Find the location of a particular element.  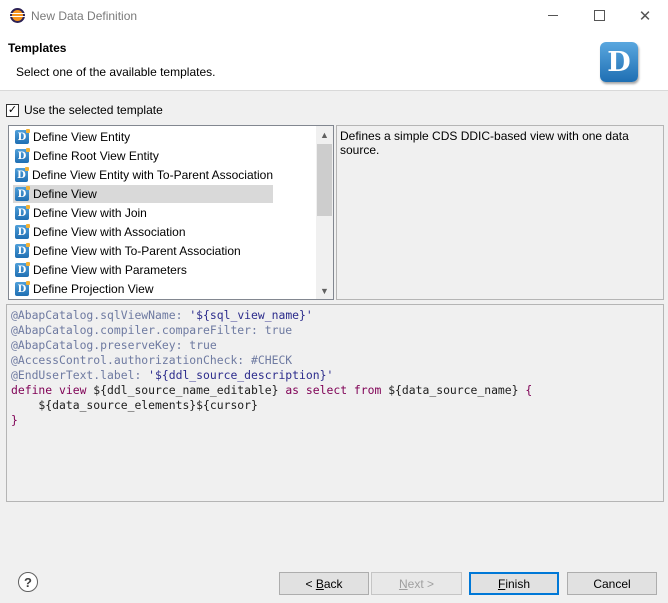

help-icon: ? is located at coordinates (28, 582).